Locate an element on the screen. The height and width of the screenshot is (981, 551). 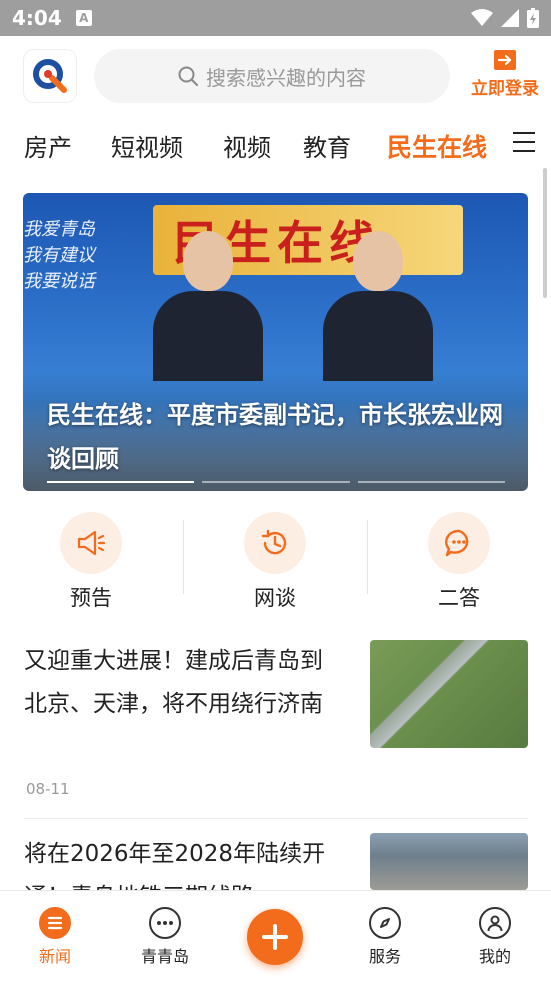
history-clock-icon is located at coordinates (275, 543).